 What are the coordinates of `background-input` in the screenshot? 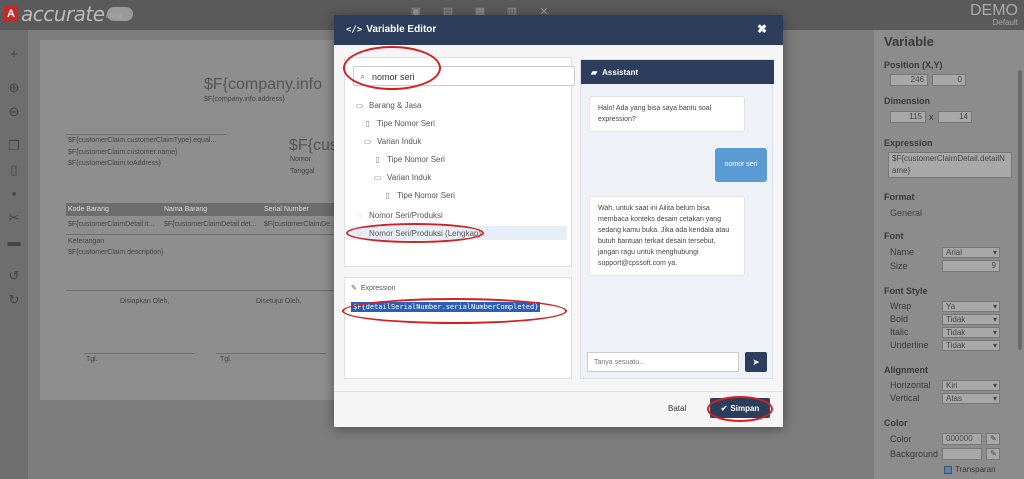 It's located at (962, 454).